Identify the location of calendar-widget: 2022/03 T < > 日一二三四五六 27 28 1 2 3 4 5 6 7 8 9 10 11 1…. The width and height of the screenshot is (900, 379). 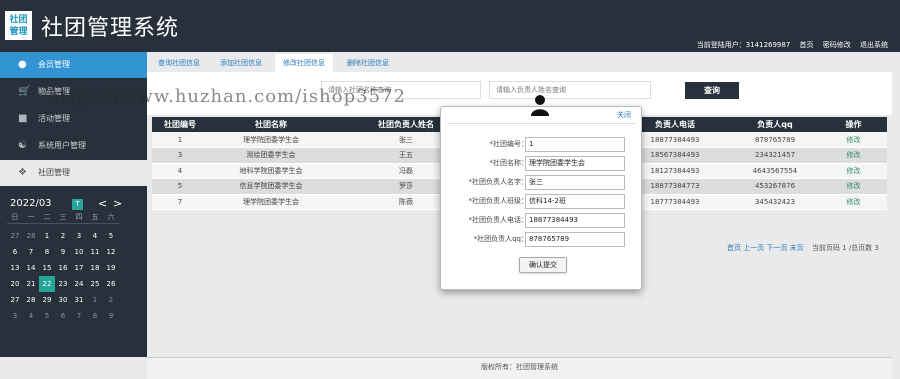
(74, 258).